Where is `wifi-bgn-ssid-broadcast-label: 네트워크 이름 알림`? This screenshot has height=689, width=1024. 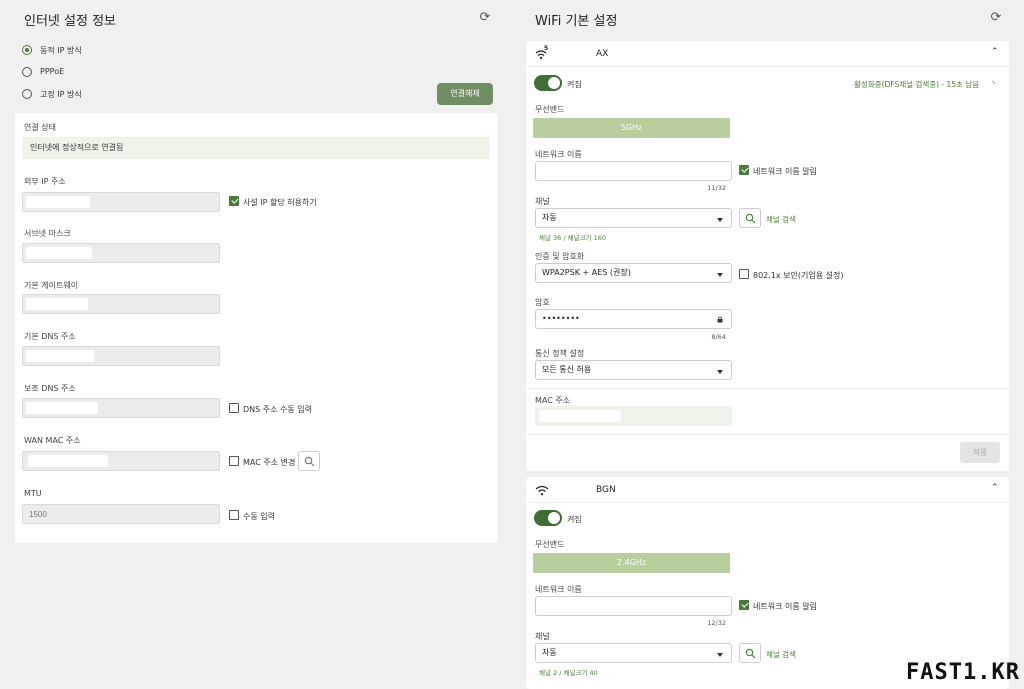 wifi-bgn-ssid-broadcast-label: 네트워크 이름 알림 is located at coordinates (785, 606).